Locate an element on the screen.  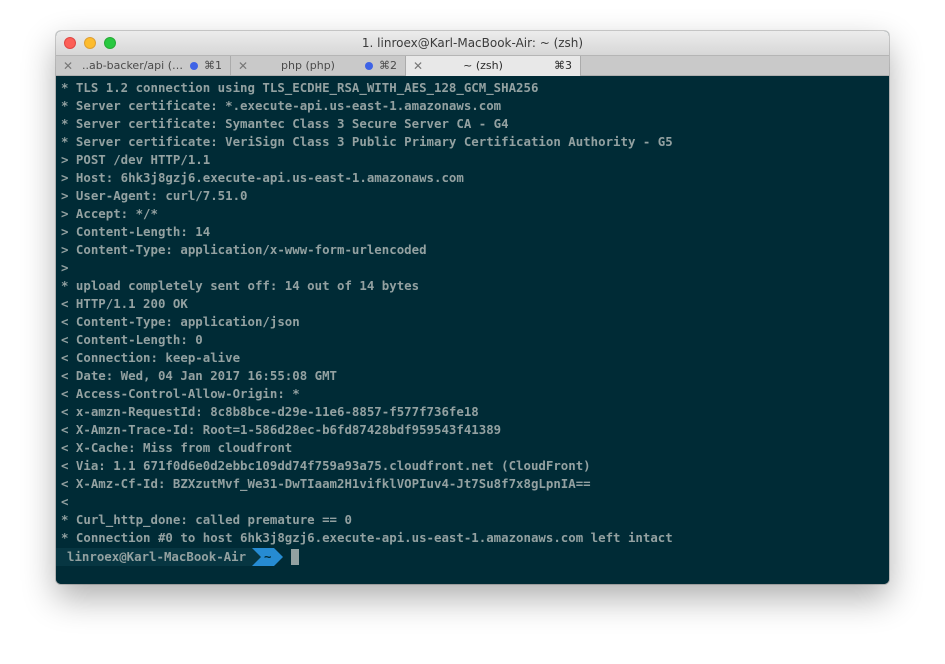
output-line: < Access-Control-Allow-Origin: * is located at coordinates (180, 393).